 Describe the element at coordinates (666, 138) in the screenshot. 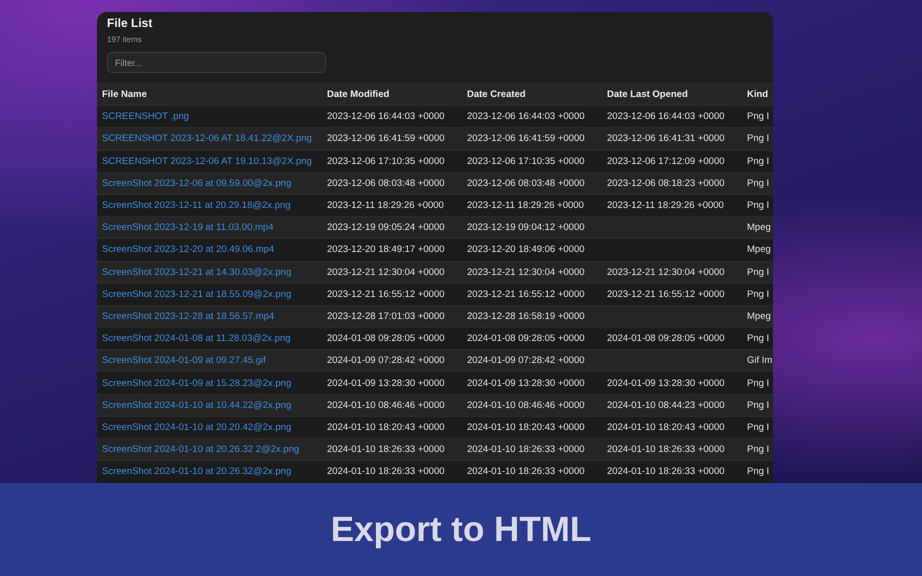

I see `table-cell-text: 2023-12-06 16:41:31 +0000` at that location.